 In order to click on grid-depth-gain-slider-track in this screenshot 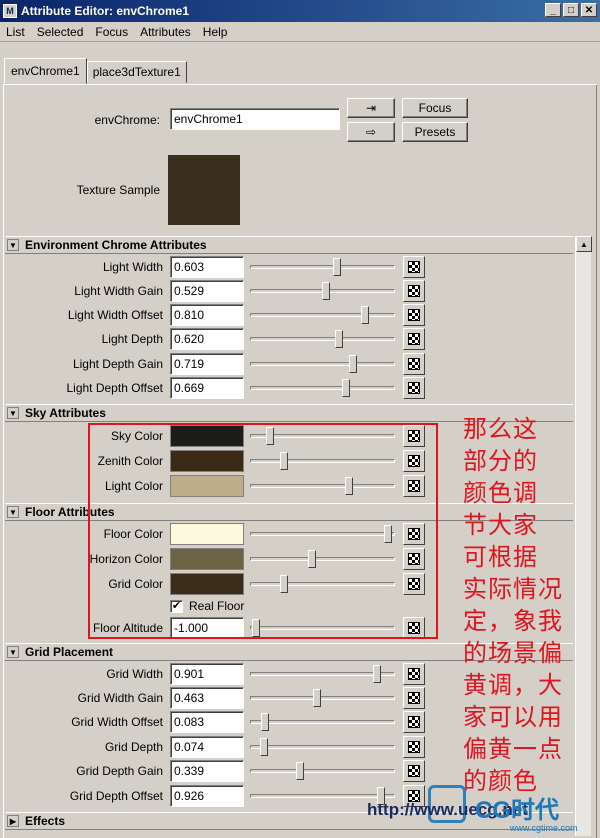, I will do `click(322, 771)`.